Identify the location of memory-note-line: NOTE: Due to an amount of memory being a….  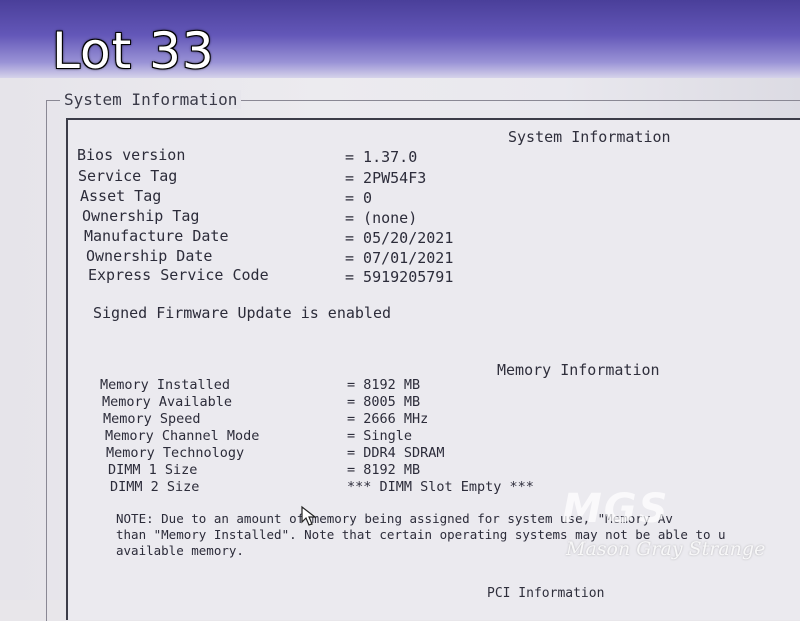
(394, 518).